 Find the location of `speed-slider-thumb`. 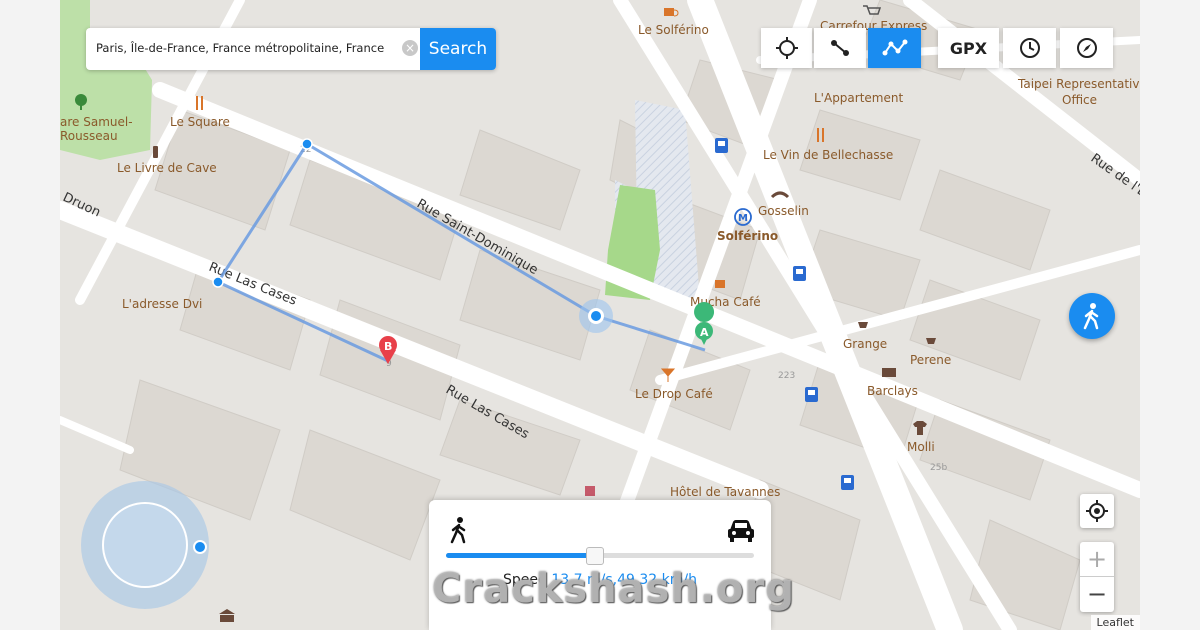

speed-slider-thumb is located at coordinates (594, 556).